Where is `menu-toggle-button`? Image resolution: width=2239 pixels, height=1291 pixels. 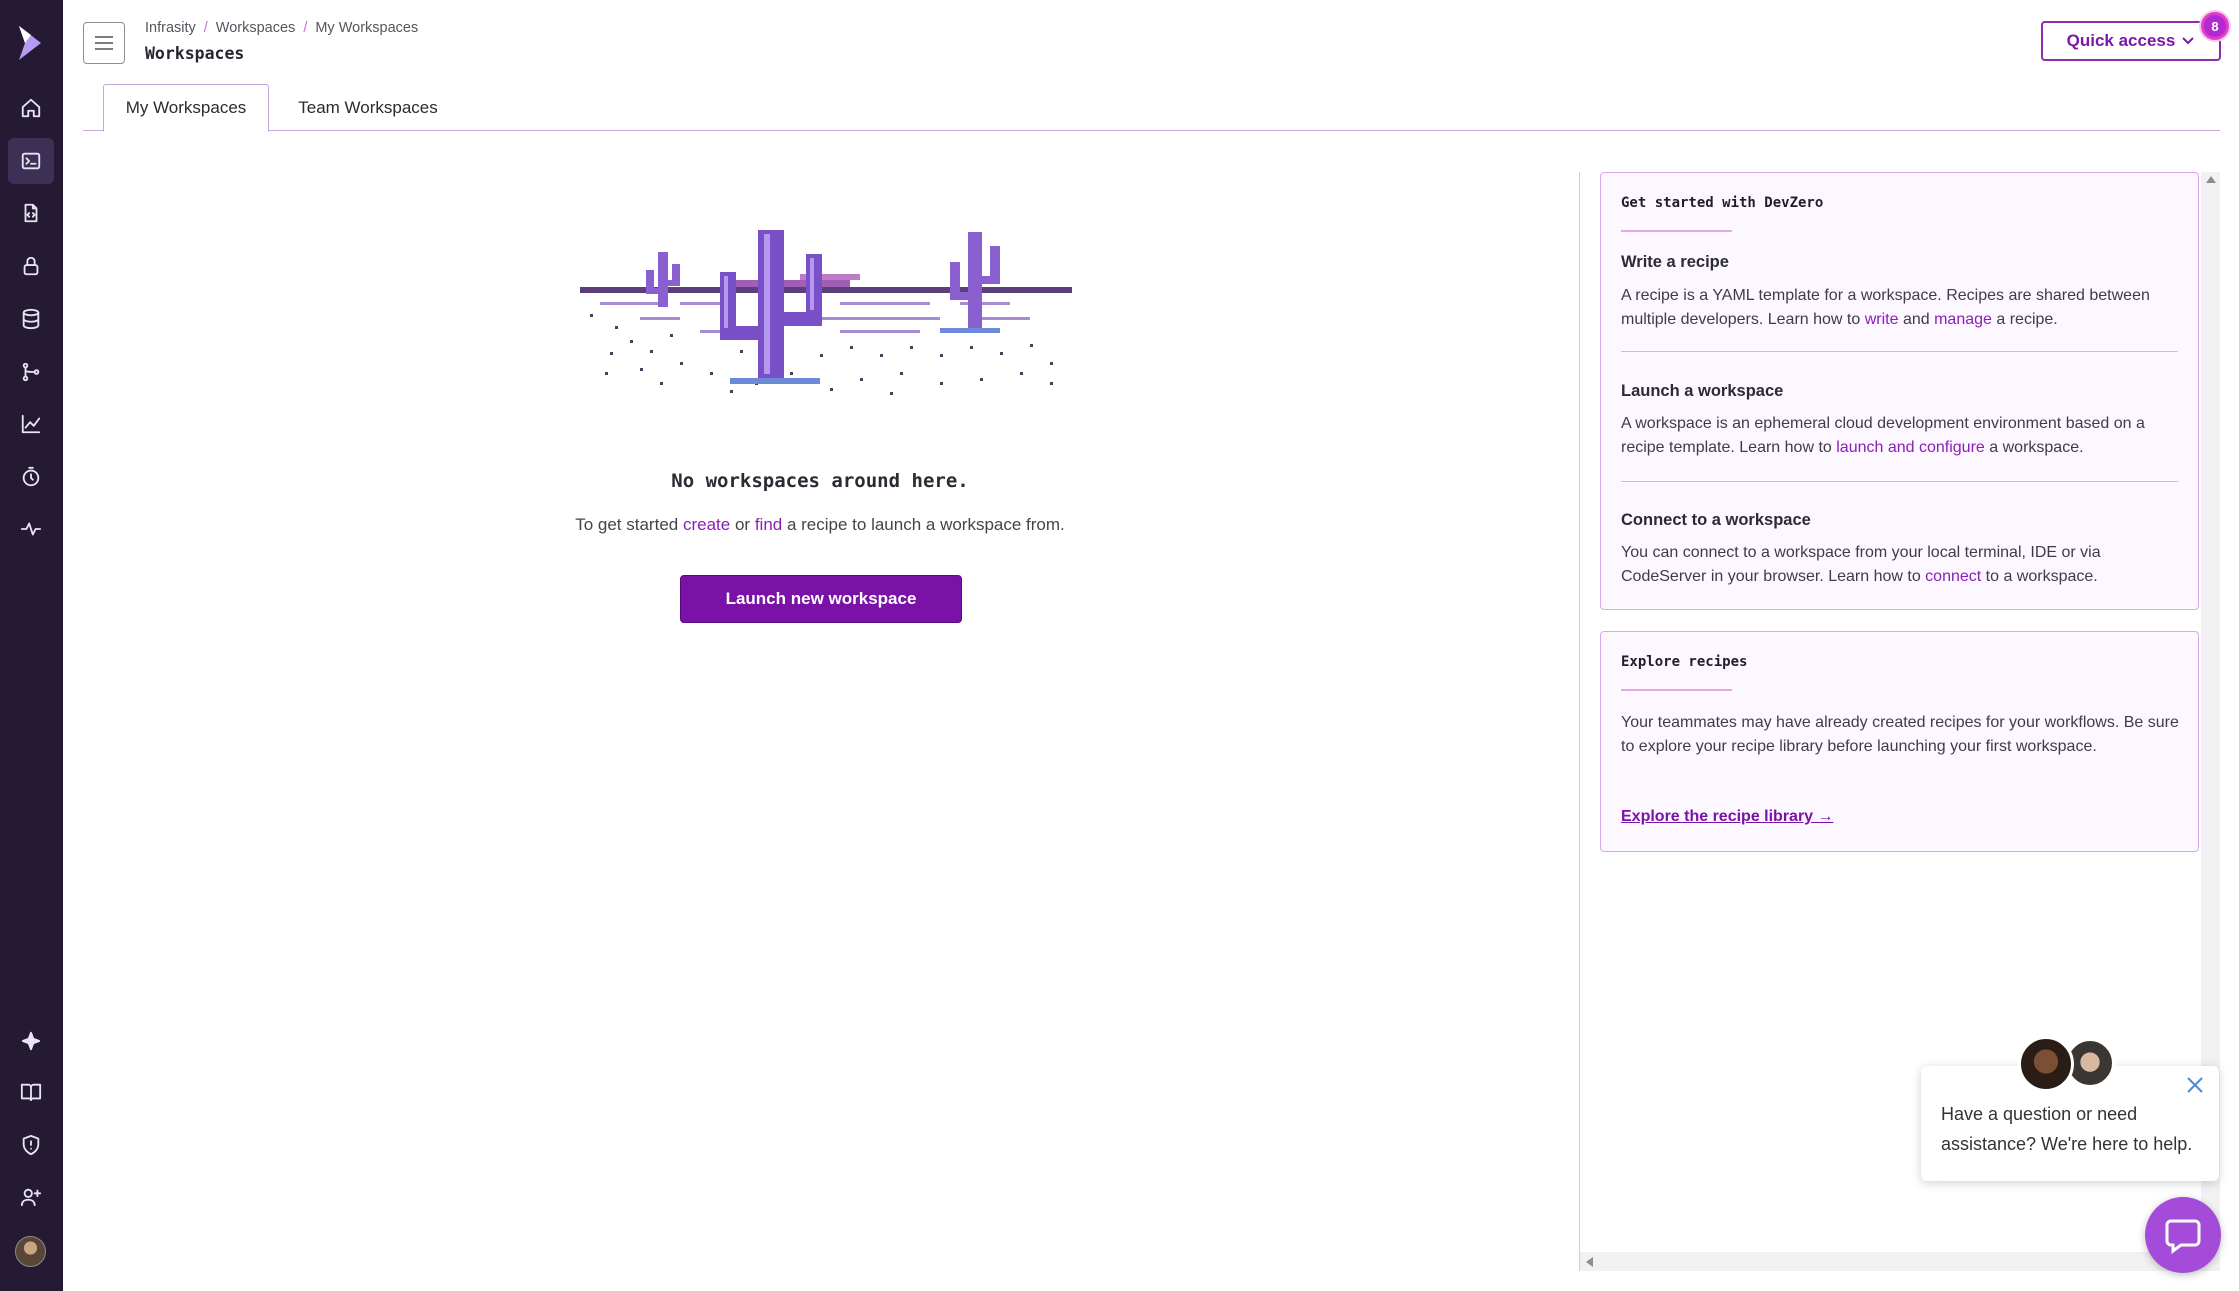 menu-toggle-button is located at coordinates (104, 43).